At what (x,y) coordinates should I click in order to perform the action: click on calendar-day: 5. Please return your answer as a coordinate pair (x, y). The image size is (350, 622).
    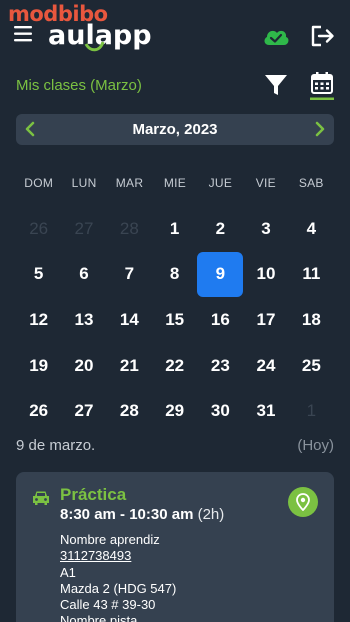
    Looking at the image, I should click on (38, 275).